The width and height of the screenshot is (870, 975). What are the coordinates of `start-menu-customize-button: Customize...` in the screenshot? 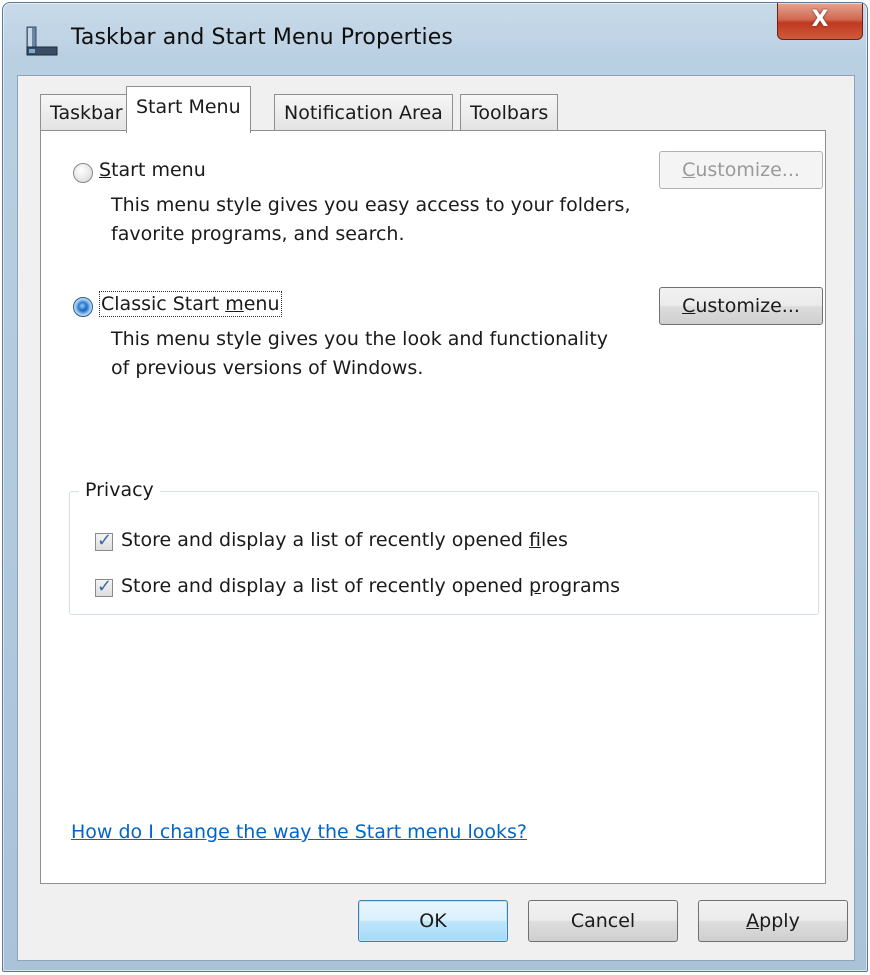 It's located at (741, 170).